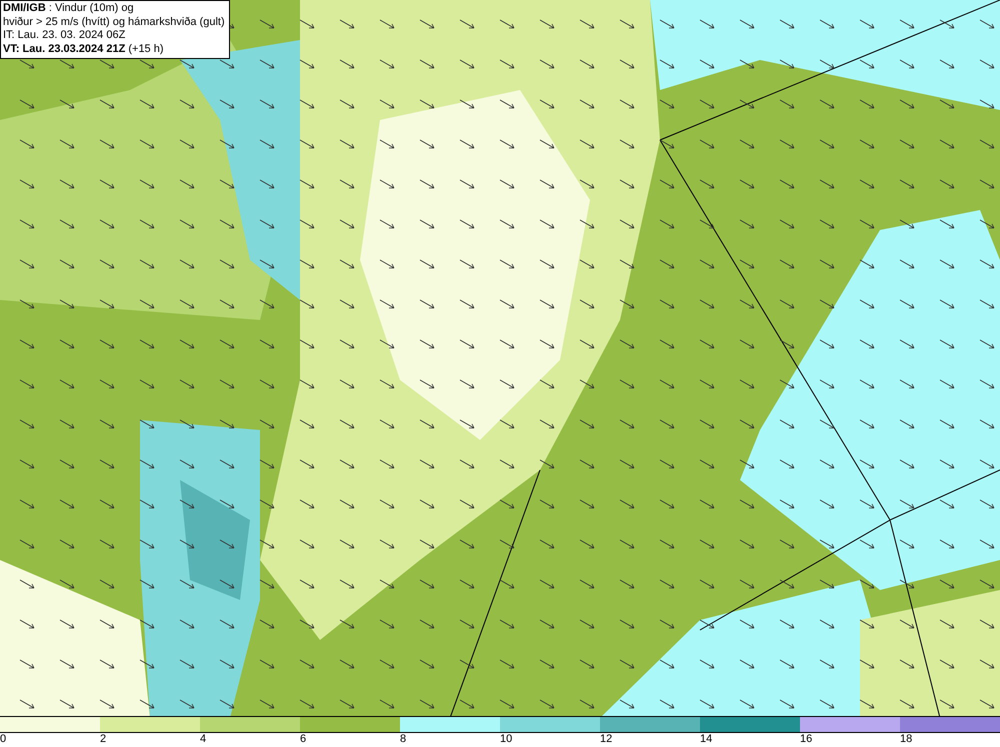  Describe the element at coordinates (103, 739) in the screenshot. I see `legend-label: 2` at that location.